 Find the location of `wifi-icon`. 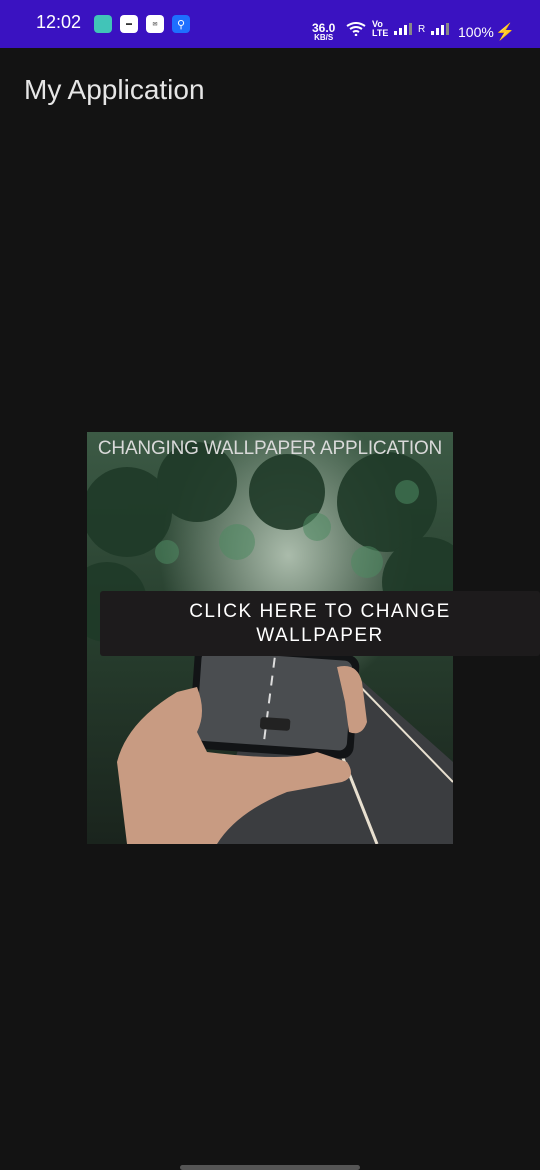

wifi-icon is located at coordinates (356, 29).